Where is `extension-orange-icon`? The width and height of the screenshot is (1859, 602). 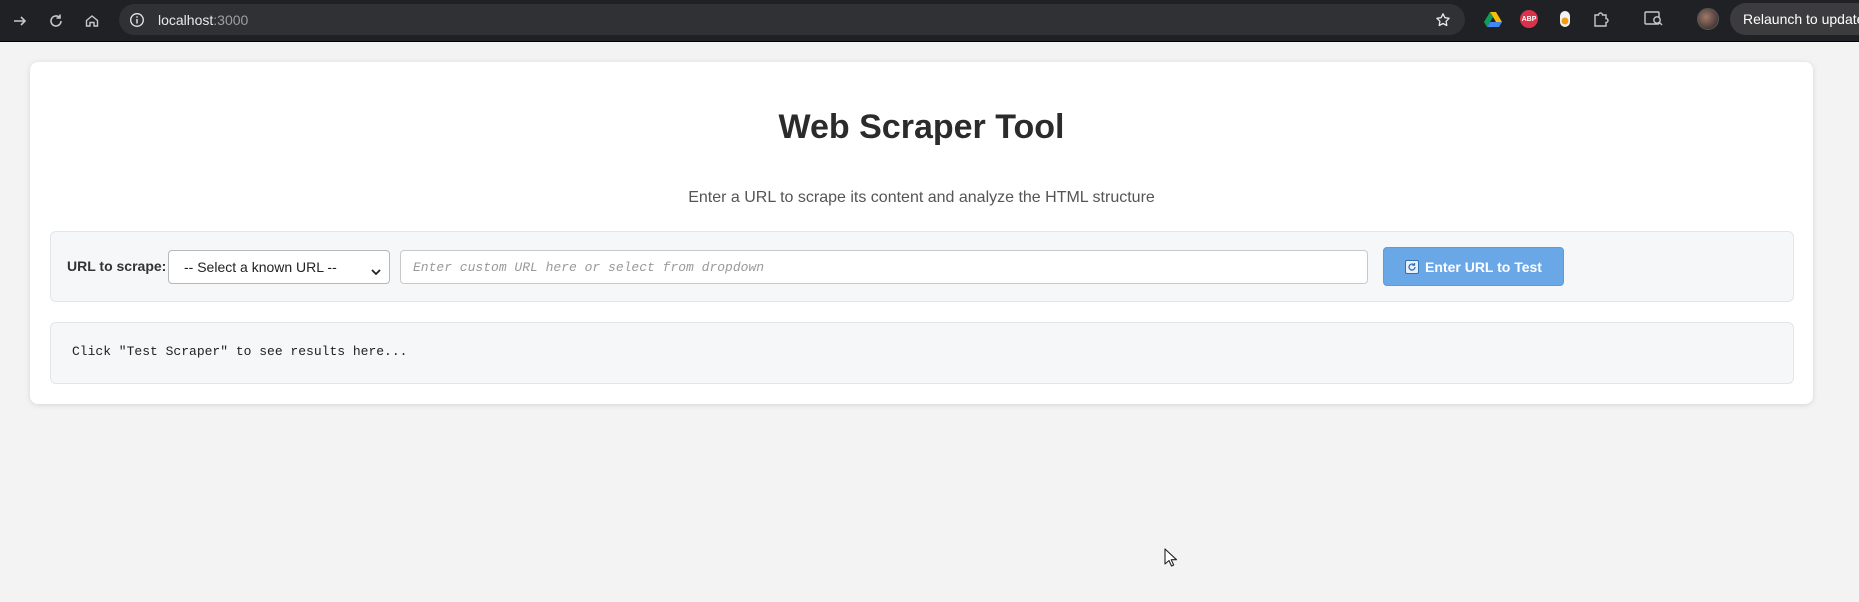 extension-orange-icon is located at coordinates (1565, 19).